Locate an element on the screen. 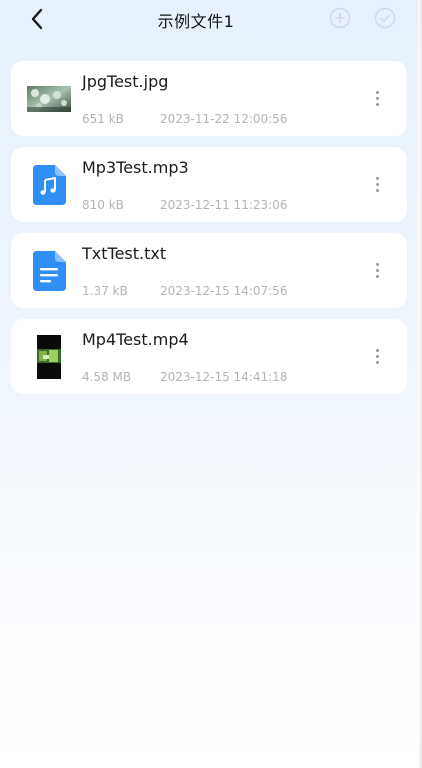  file-date: 2023-11-22 12:00:56 is located at coordinates (224, 119).